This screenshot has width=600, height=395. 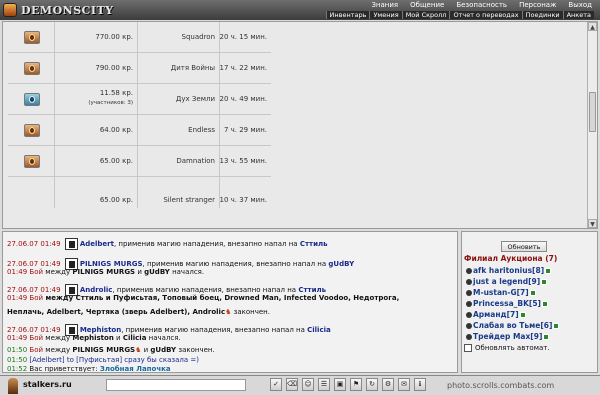 I want to click on user-item: Слабая во Тьме[6], so click(x=513, y=325).